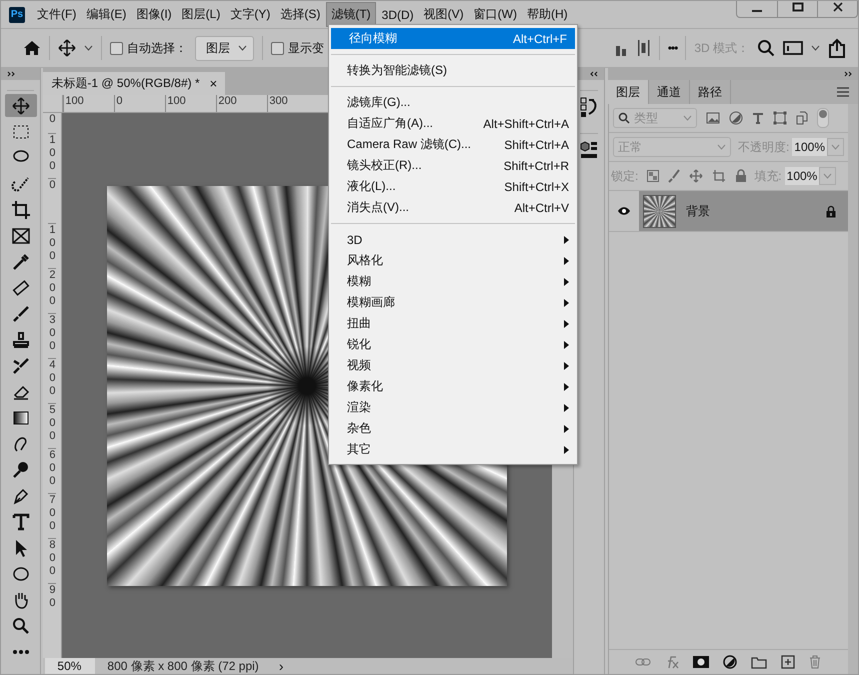  What do you see at coordinates (398, 14) in the screenshot?
I see `menu-item: 3D(D)` at bounding box center [398, 14].